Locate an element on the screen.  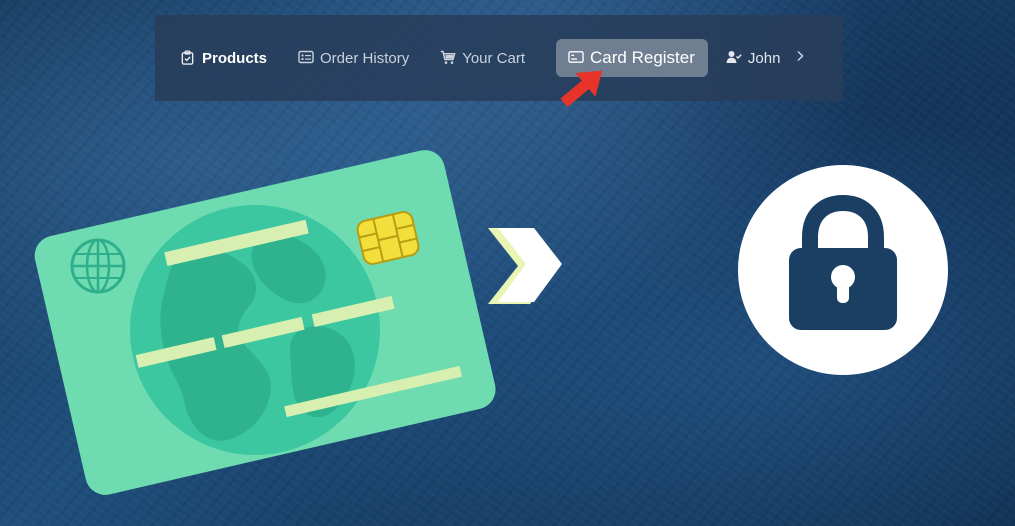
chevron-right-icon is located at coordinates (525, 266).